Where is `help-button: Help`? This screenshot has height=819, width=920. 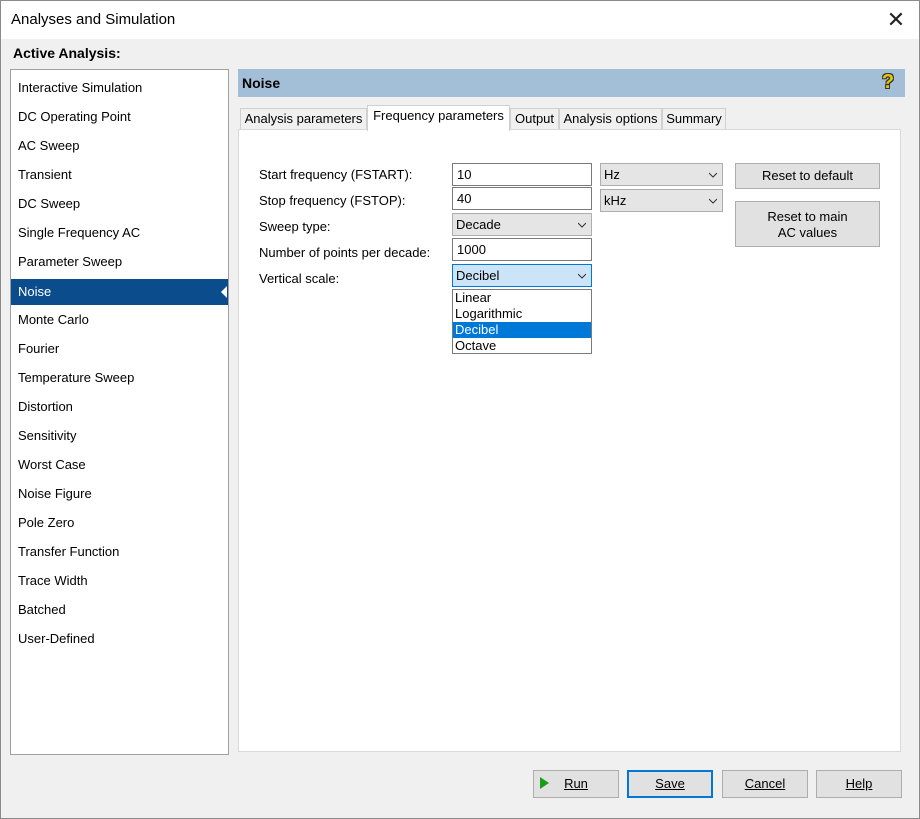
help-button: Help is located at coordinates (859, 784).